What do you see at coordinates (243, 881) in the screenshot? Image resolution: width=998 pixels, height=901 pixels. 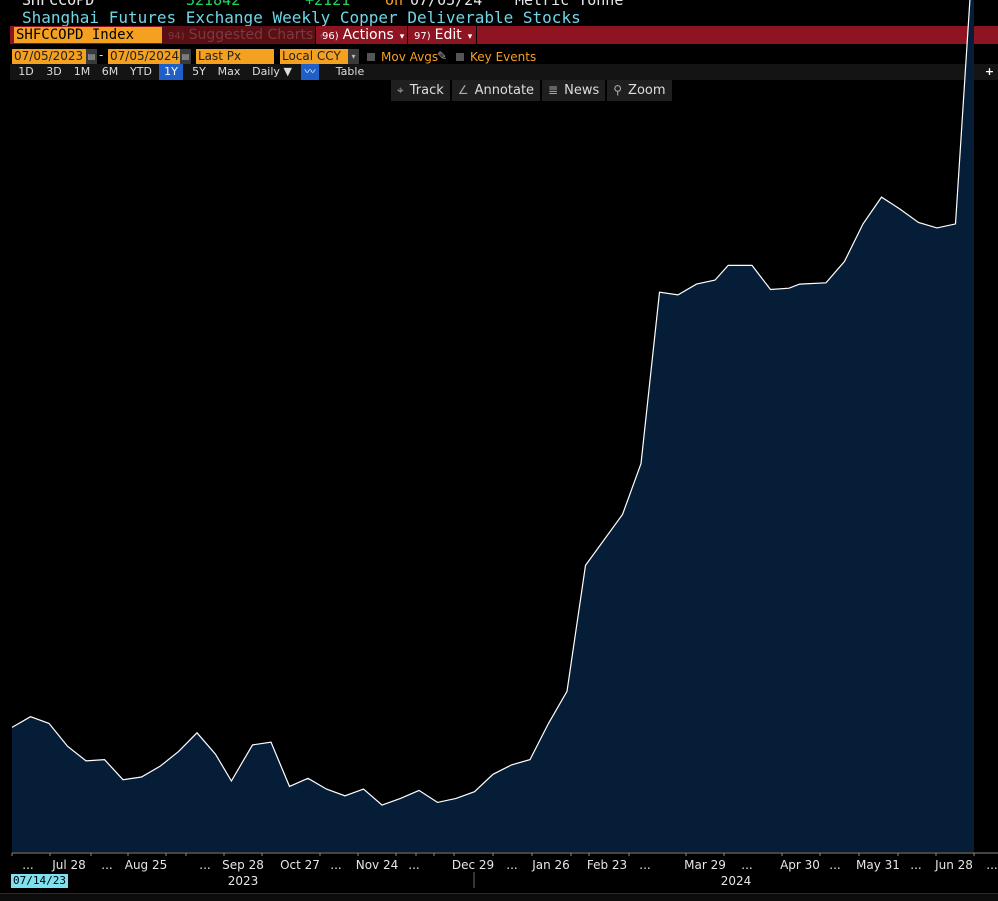 I see `year-label: 2023` at bounding box center [243, 881].